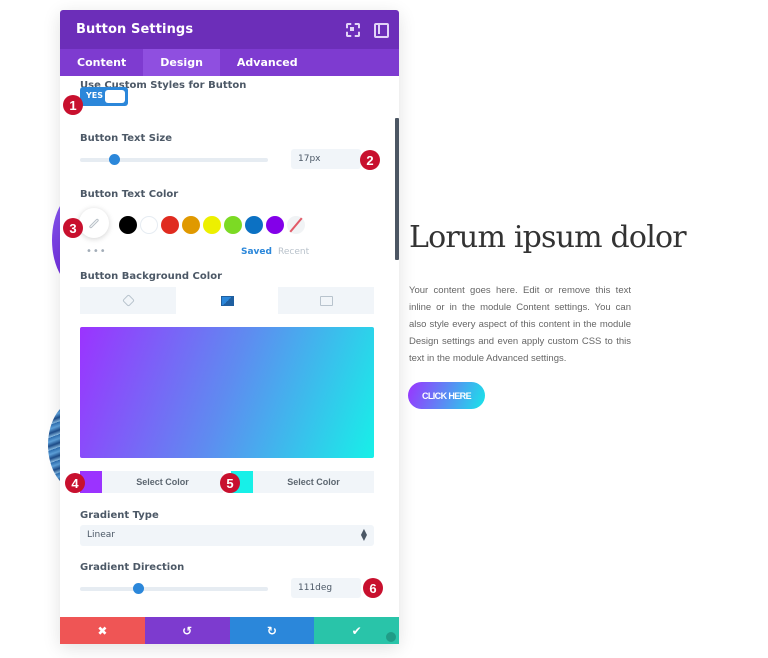 This screenshot has height=658, width=768. I want to click on panel-footer: ✖ ↺ ↻ ✔, so click(229, 630).